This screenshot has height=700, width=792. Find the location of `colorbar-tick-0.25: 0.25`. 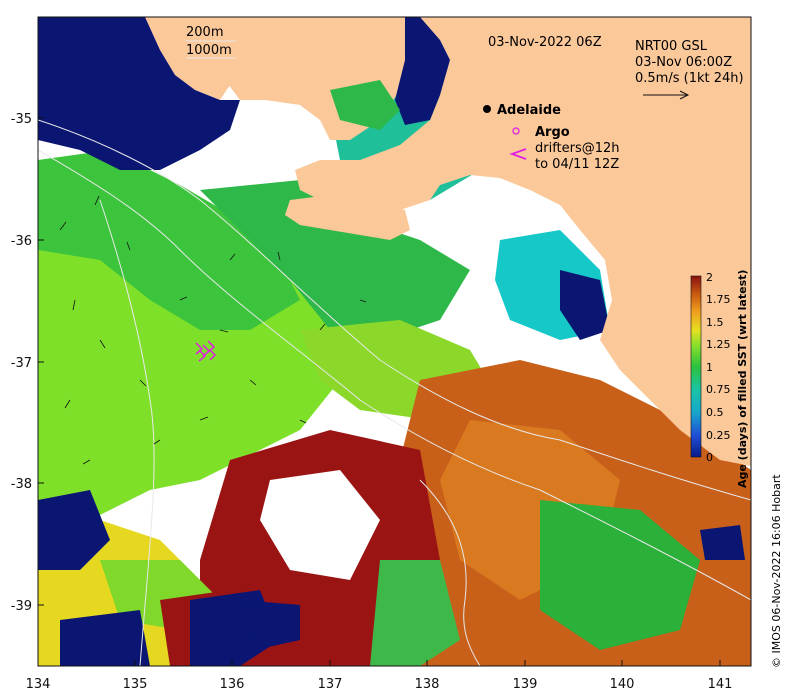

colorbar-tick-0.25: 0.25 is located at coordinates (718, 435).